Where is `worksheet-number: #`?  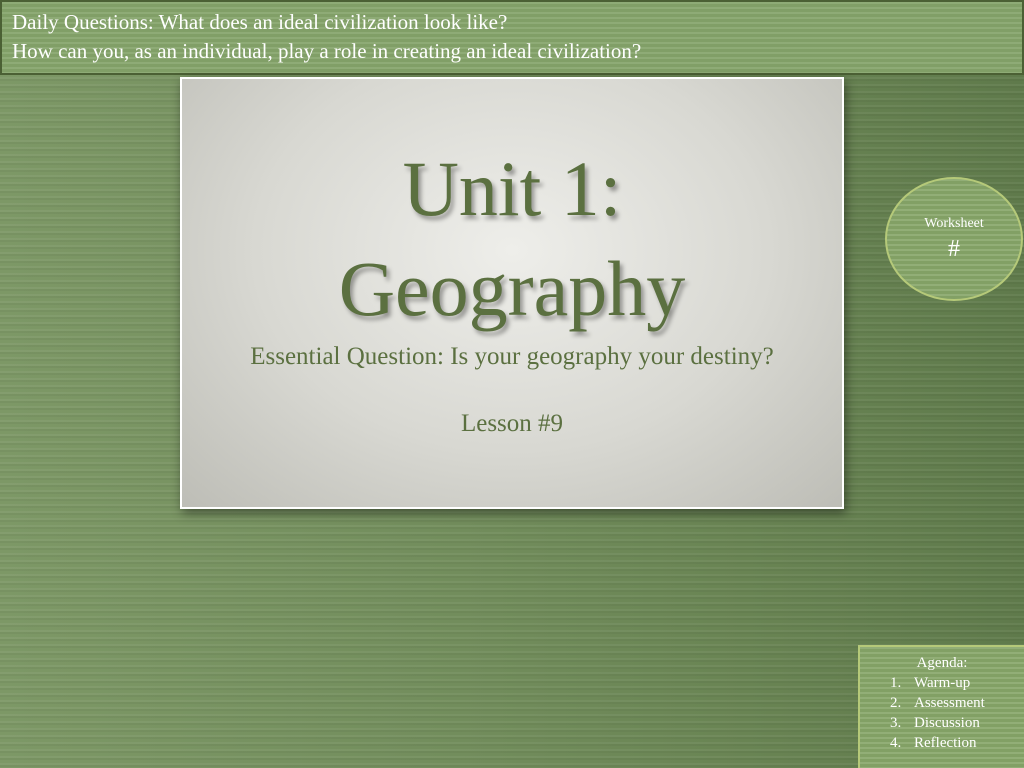
worksheet-number: # is located at coordinates (954, 249).